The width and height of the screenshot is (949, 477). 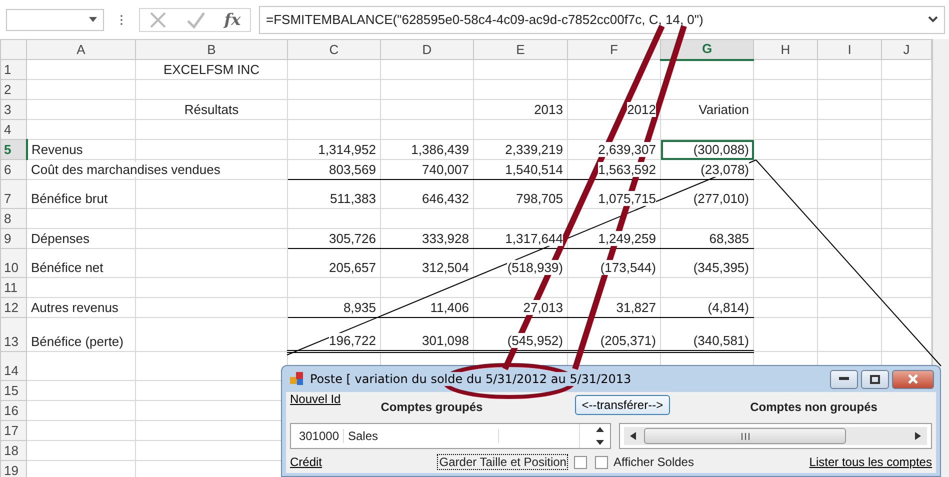 What do you see at coordinates (211, 109) in the screenshot?
I see `cell-text: Résultats` at bounding box center [211, 109].